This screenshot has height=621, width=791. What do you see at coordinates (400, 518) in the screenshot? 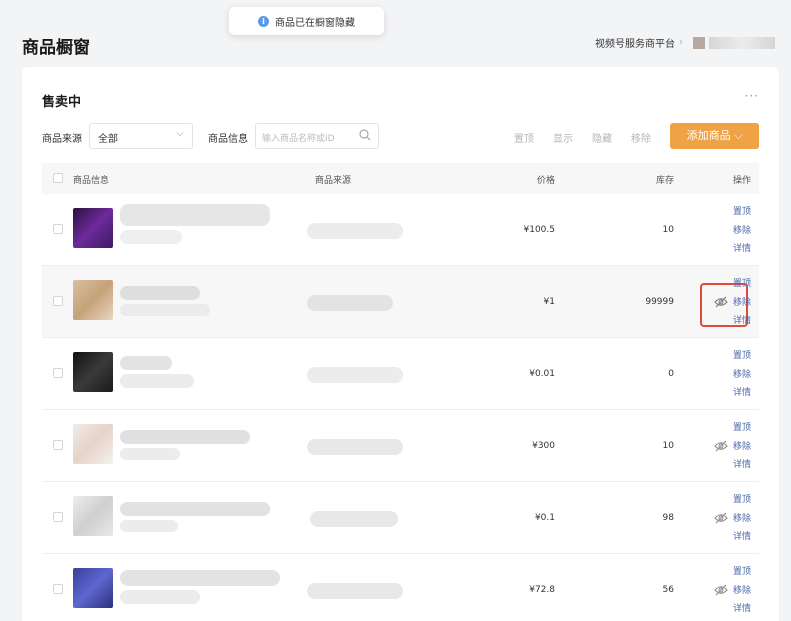
I see `table-row: ¥0.1 98 置顶 移除 详情` at bounding box center [400, 518].